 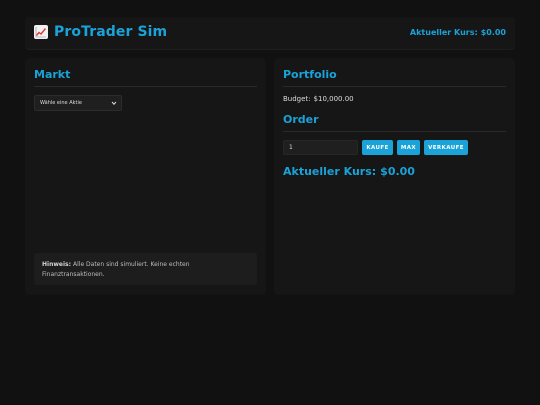 What do you see at coordinates (394, 86) in the screenshot?
I see `portfolio-divider` at bounding box center [394, 86].